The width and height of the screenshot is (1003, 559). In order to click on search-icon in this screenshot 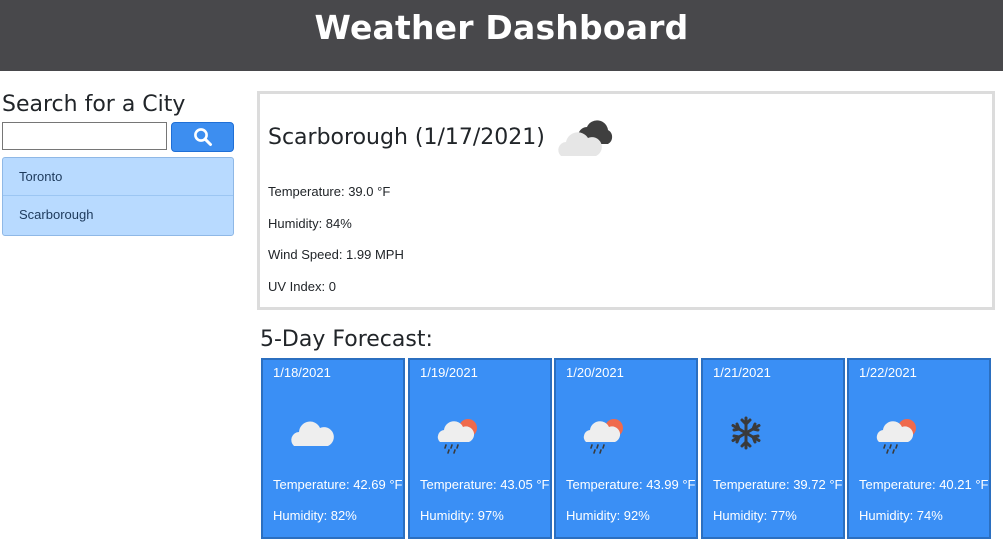, I will do `click(202, 137)`.